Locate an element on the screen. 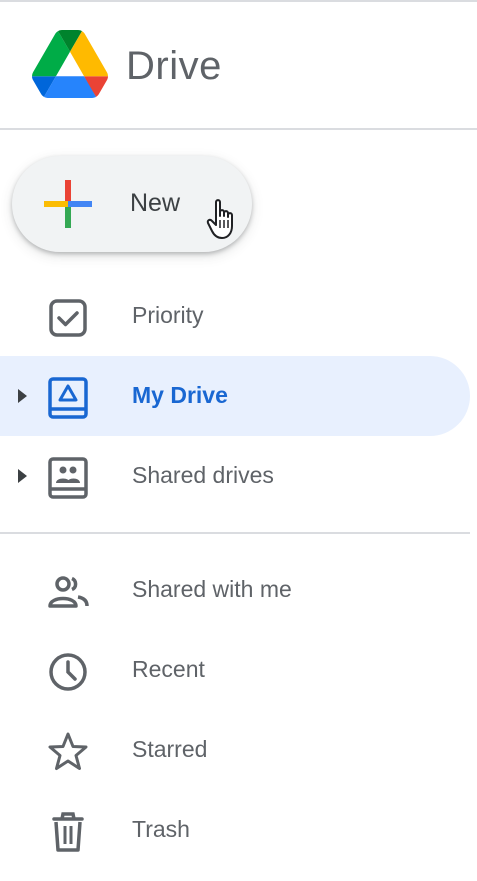 The height and width of the screenshot is (881, 477). trash-icon is located at coordinates (68, 832).